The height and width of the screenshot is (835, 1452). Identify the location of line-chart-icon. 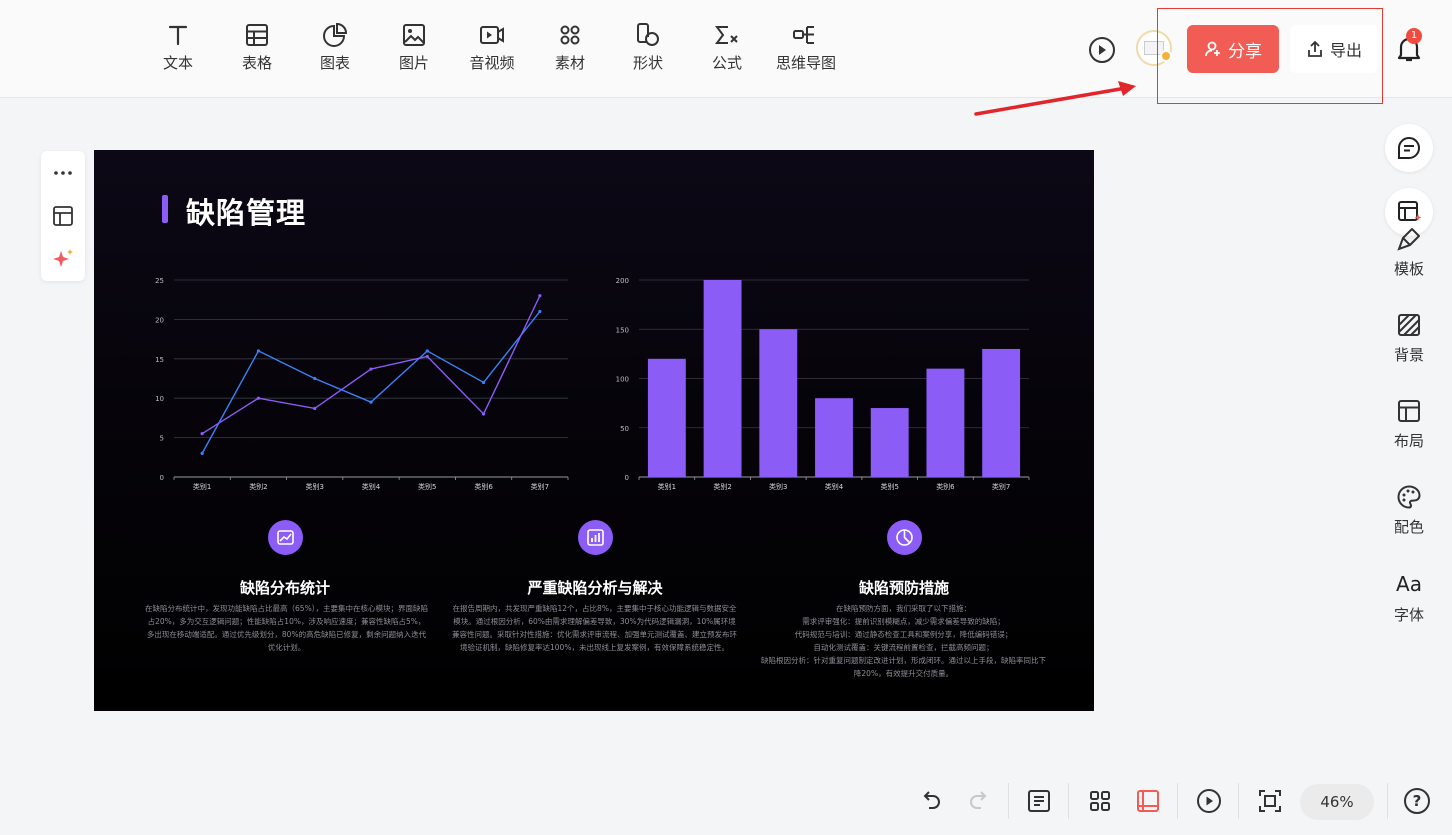
(285, 537).